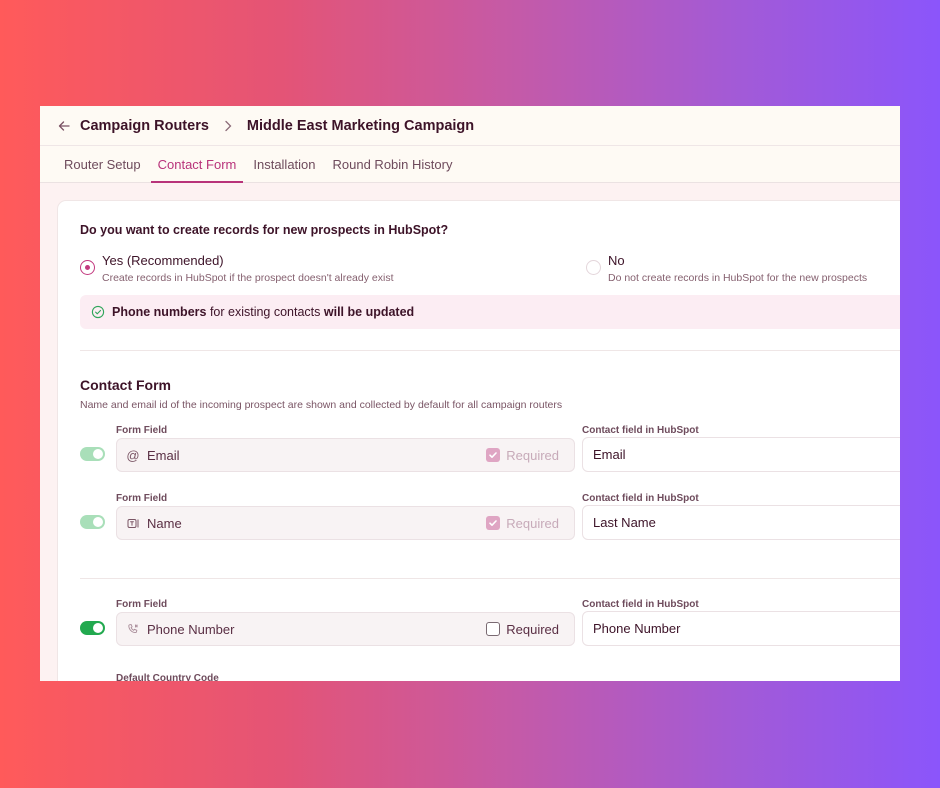  What do you see at coordinates (393, 164) in the screenshot?
I see `tab-round-robin-history: Round Robin History` at bounding box center [393, 164].